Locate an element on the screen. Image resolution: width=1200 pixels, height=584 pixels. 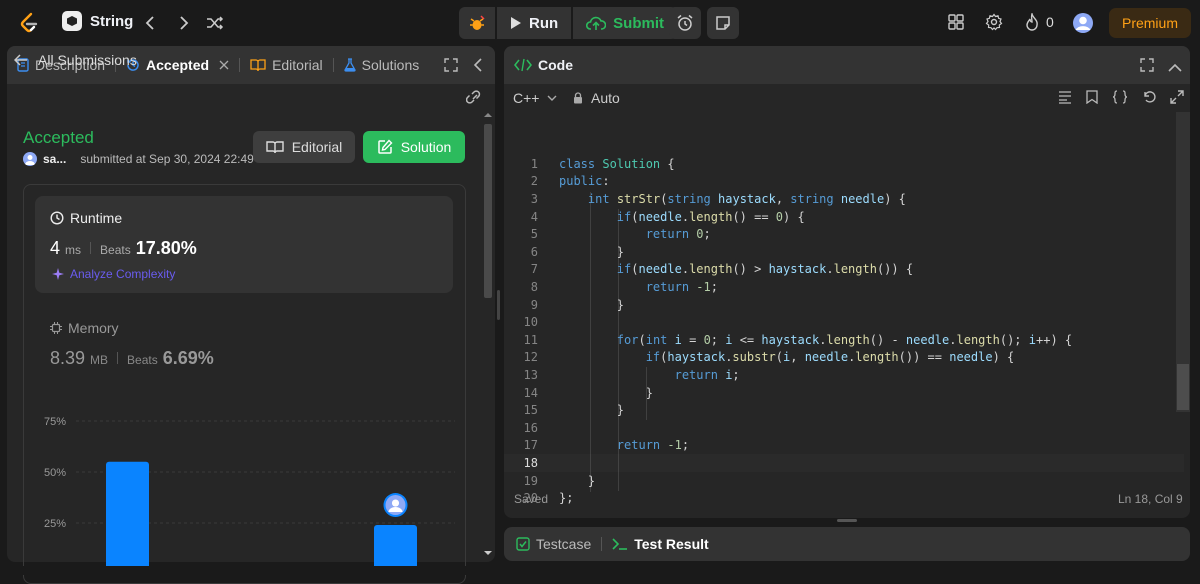
next-problem-button is located at coordinates (184, 23).